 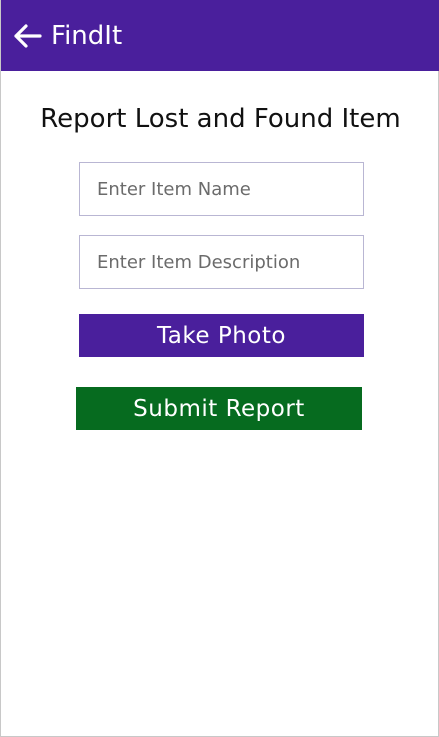 I want to click on page-title: Report Lost and Found Item, so click(x=220, y=119).